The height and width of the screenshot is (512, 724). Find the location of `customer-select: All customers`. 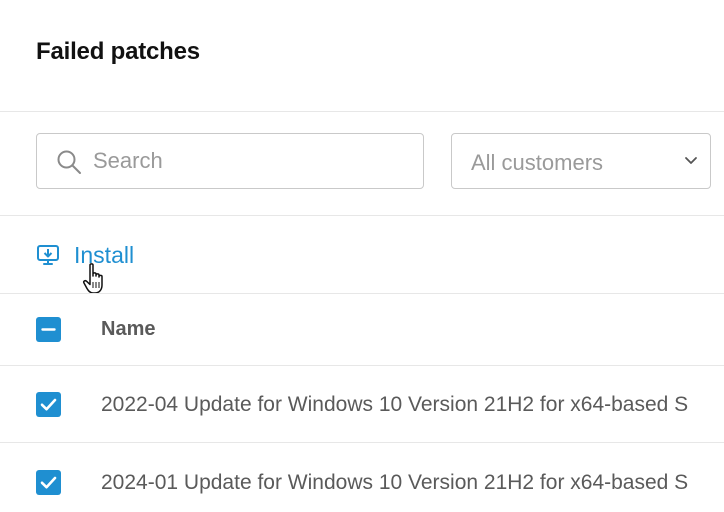

customer-select: All customers is located at coordinates (581, 161).